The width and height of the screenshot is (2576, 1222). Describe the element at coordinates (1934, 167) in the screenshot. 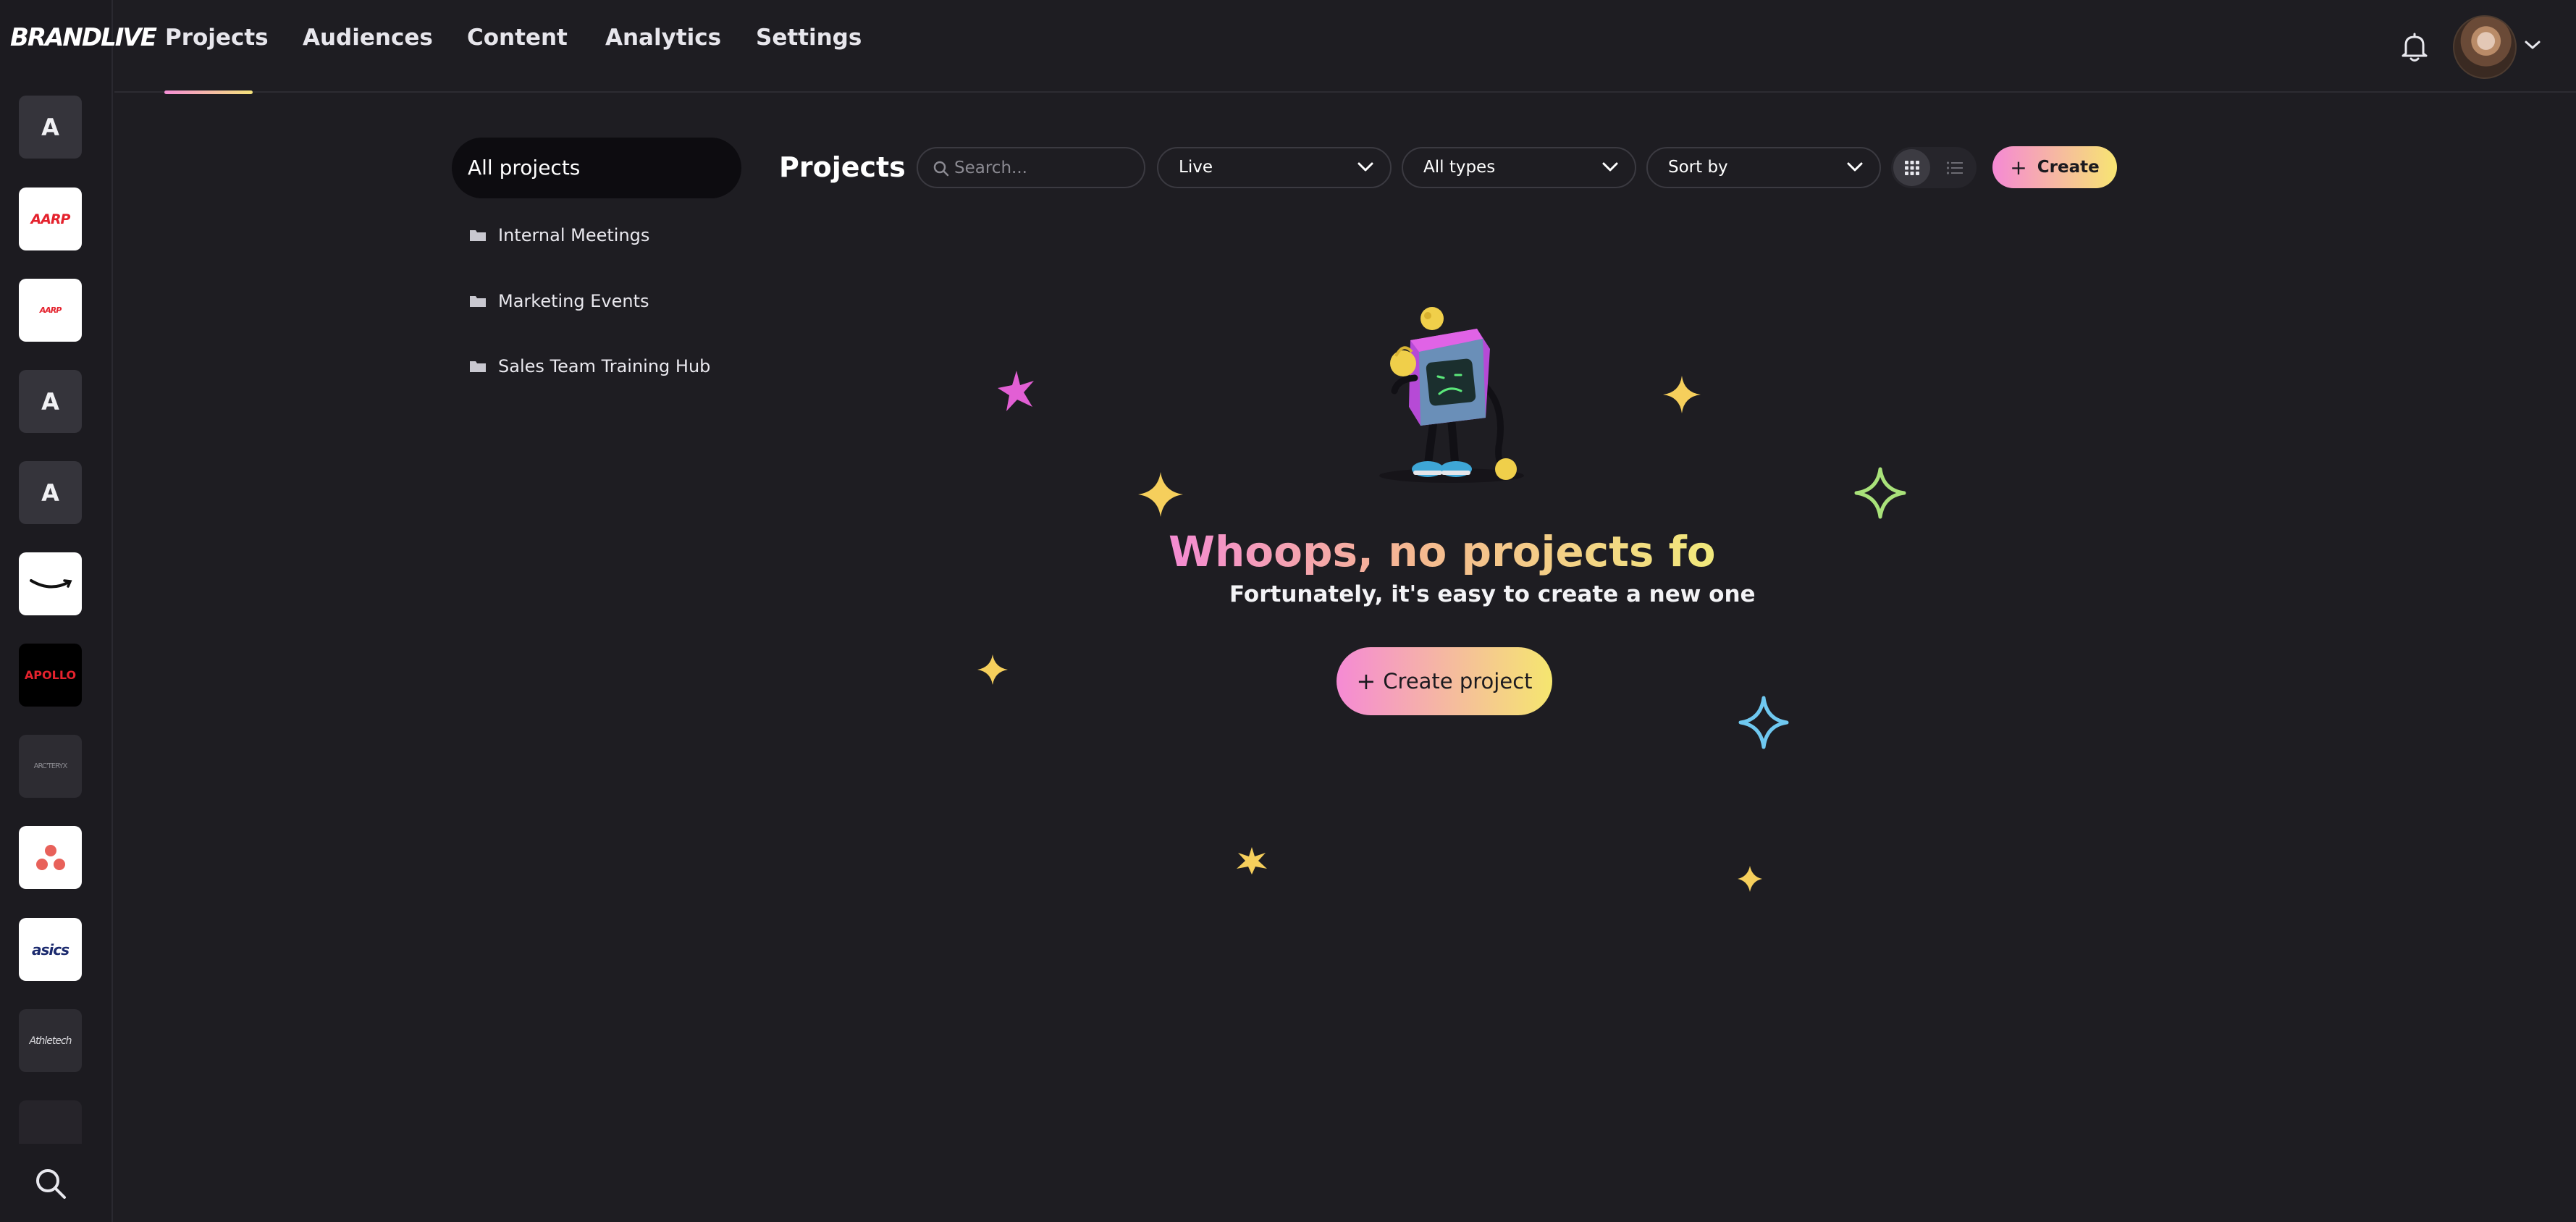

I see `view-mode-toggle` at that location.